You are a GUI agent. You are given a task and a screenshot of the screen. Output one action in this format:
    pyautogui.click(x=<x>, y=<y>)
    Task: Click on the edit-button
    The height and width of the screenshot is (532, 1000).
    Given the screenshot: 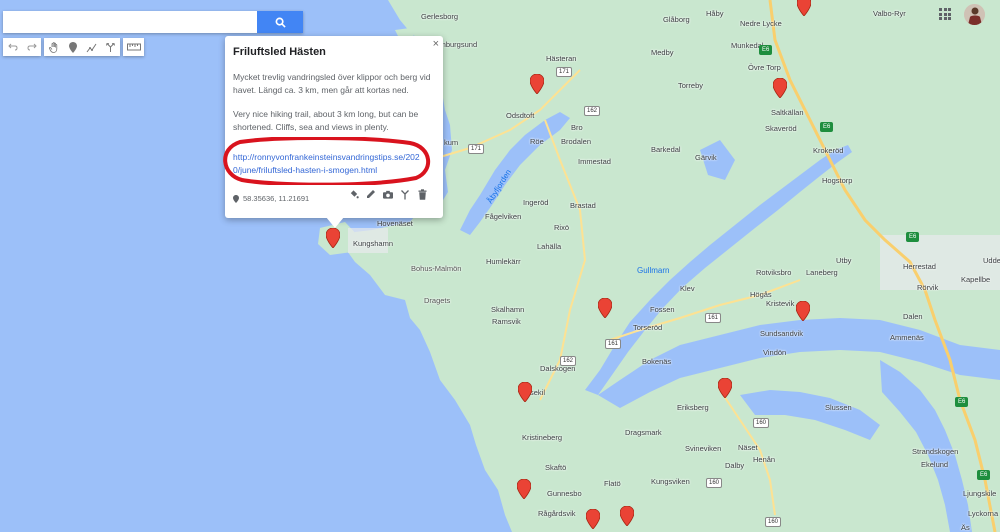 What is the action you would take?
    pyautogui.click(x=371, y=194)
    